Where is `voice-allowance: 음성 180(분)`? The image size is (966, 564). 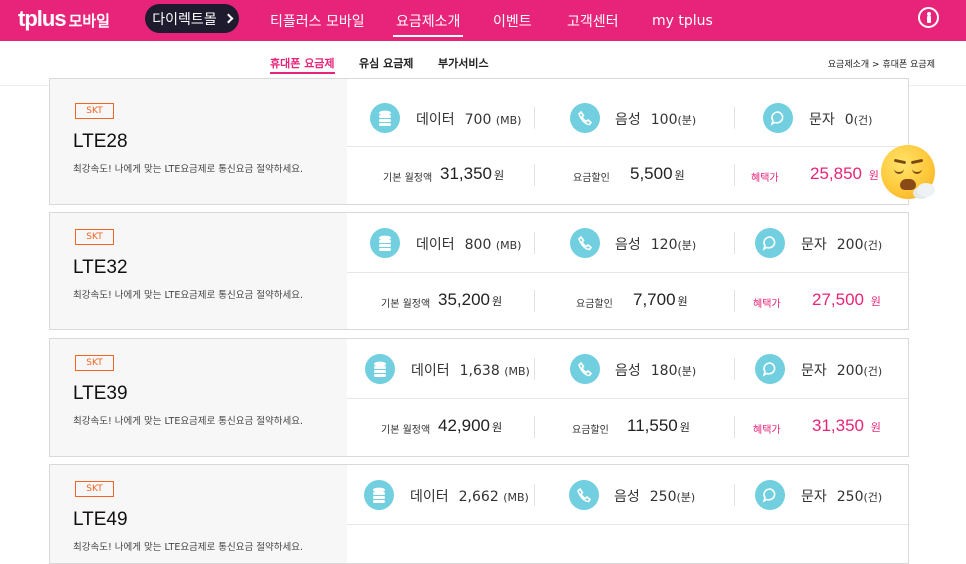 voice-allowance: 음성 180(분) is located at coordinates (656, 371).